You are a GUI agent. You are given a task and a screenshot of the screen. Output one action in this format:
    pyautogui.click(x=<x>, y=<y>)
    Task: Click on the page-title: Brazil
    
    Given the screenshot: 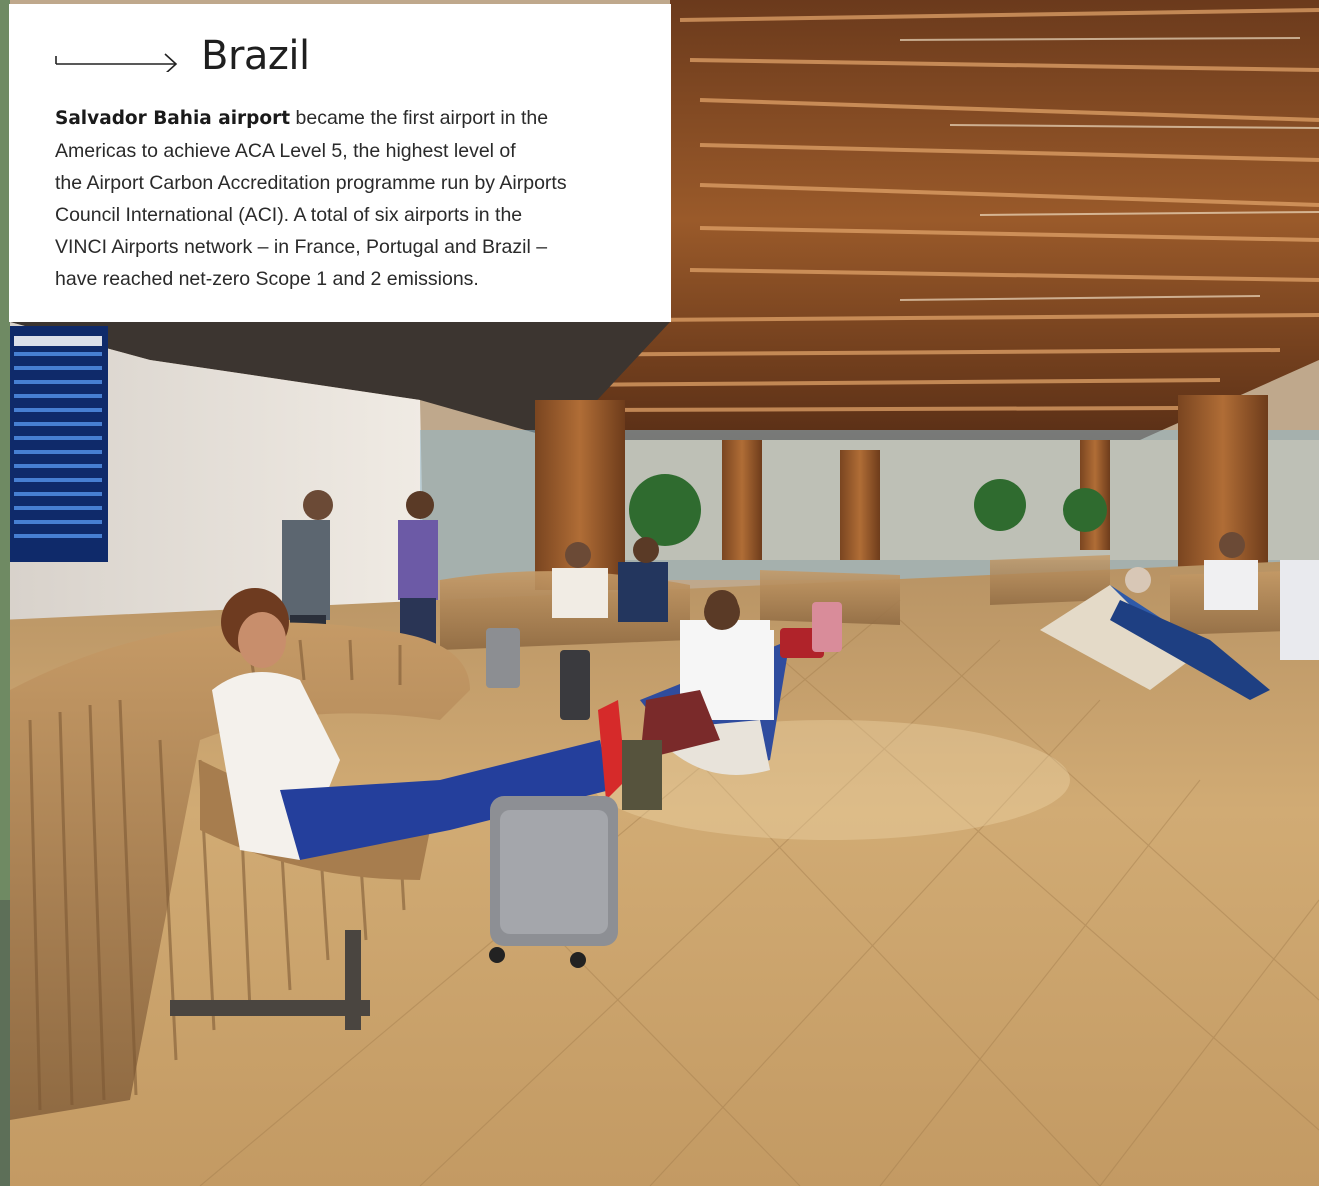 What is the action you would take?
    pyautogui.click(x=255, y=56)
    